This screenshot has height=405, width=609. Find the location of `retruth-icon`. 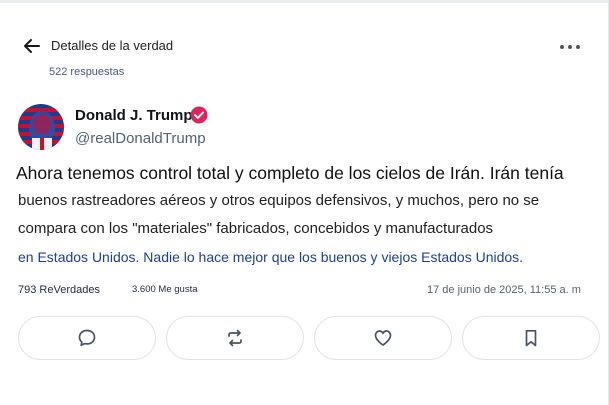

retruth-icon is located at coordinates (235, 338).